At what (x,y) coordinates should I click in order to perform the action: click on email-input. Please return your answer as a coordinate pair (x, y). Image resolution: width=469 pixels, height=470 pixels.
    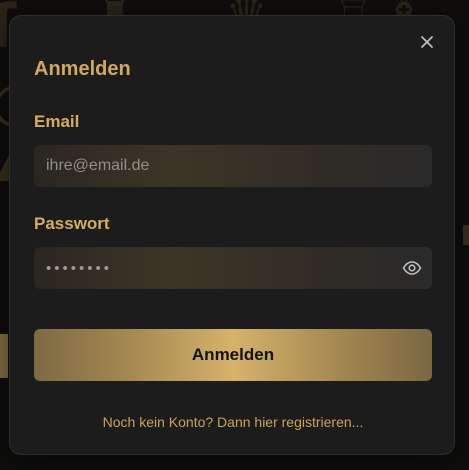
    Looking at the image, I should click on (233, 166).